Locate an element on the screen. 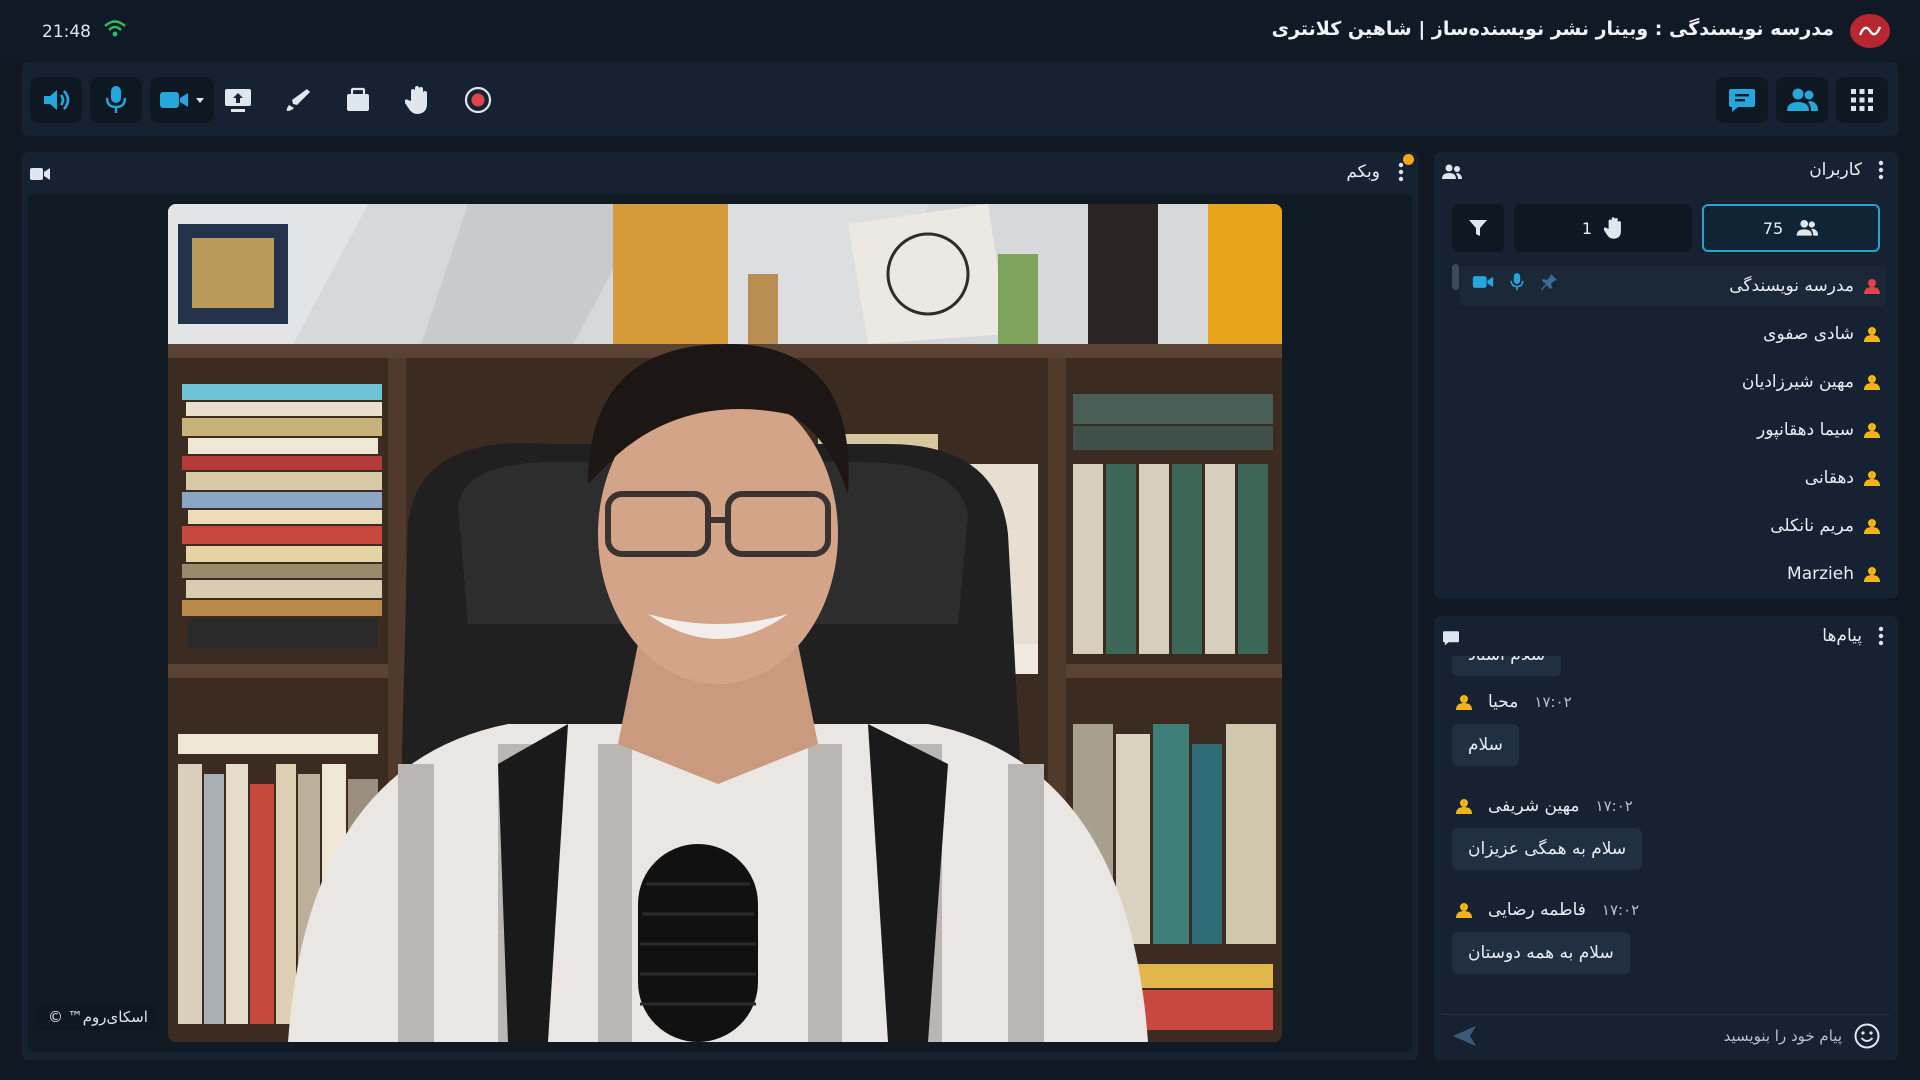 This screenshot has width=1920, height=1080. app-logo-icon is located at coordinates (1870, 31).